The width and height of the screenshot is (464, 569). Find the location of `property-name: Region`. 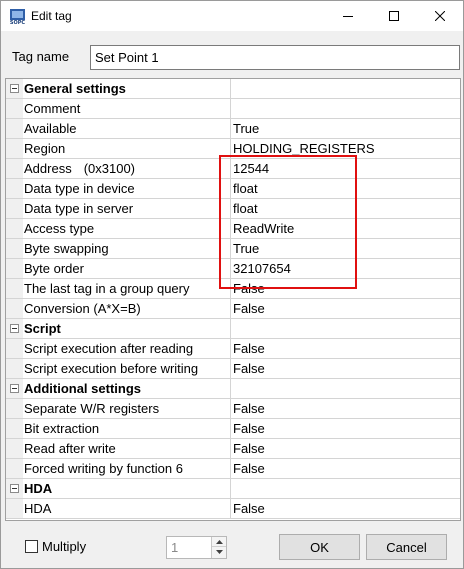

property-name: Region is located at coordinates (127, 149).